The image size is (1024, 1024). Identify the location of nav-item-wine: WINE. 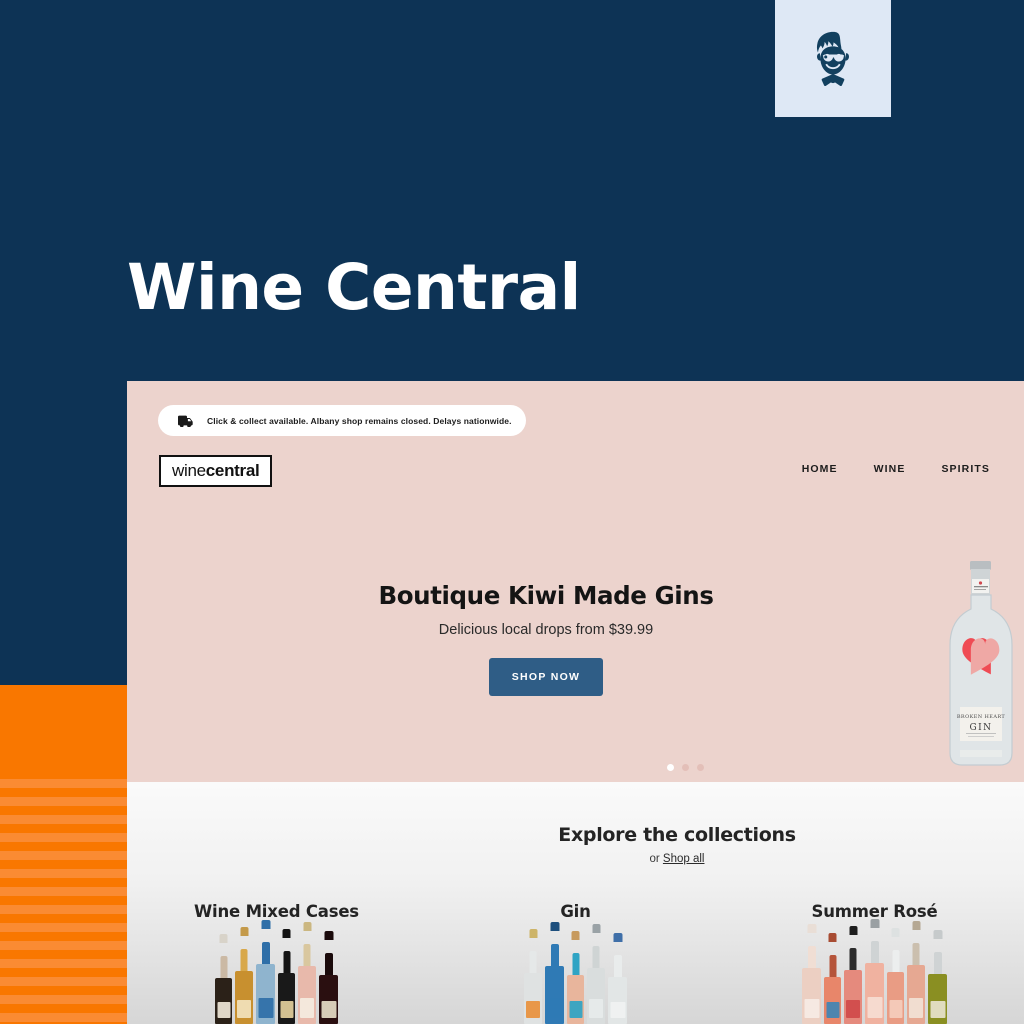
(890, 469).